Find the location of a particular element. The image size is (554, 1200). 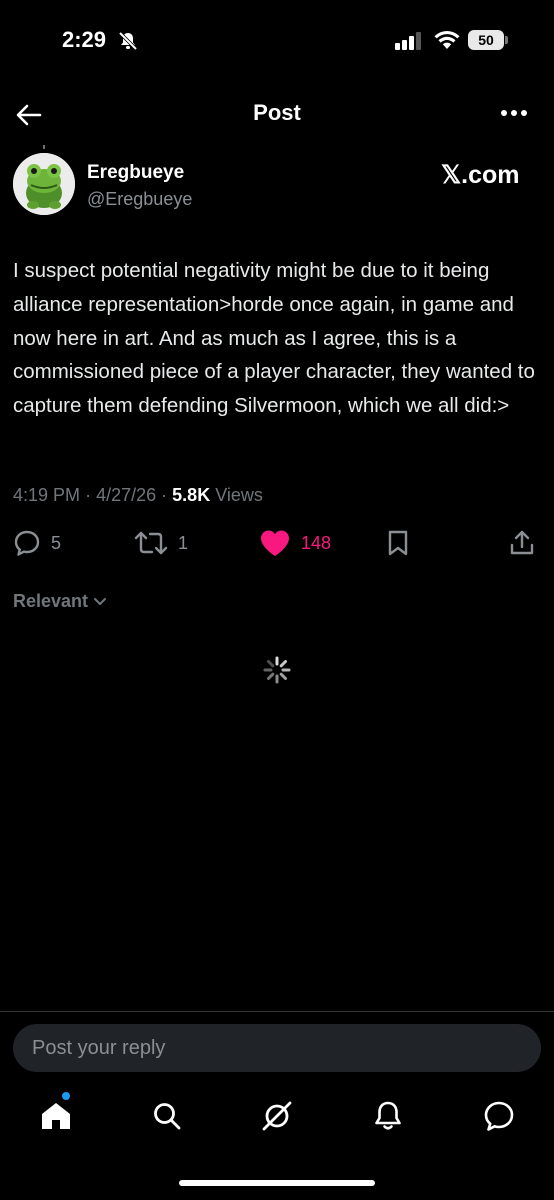

grok-icon is located at coordinates (277, 1116).